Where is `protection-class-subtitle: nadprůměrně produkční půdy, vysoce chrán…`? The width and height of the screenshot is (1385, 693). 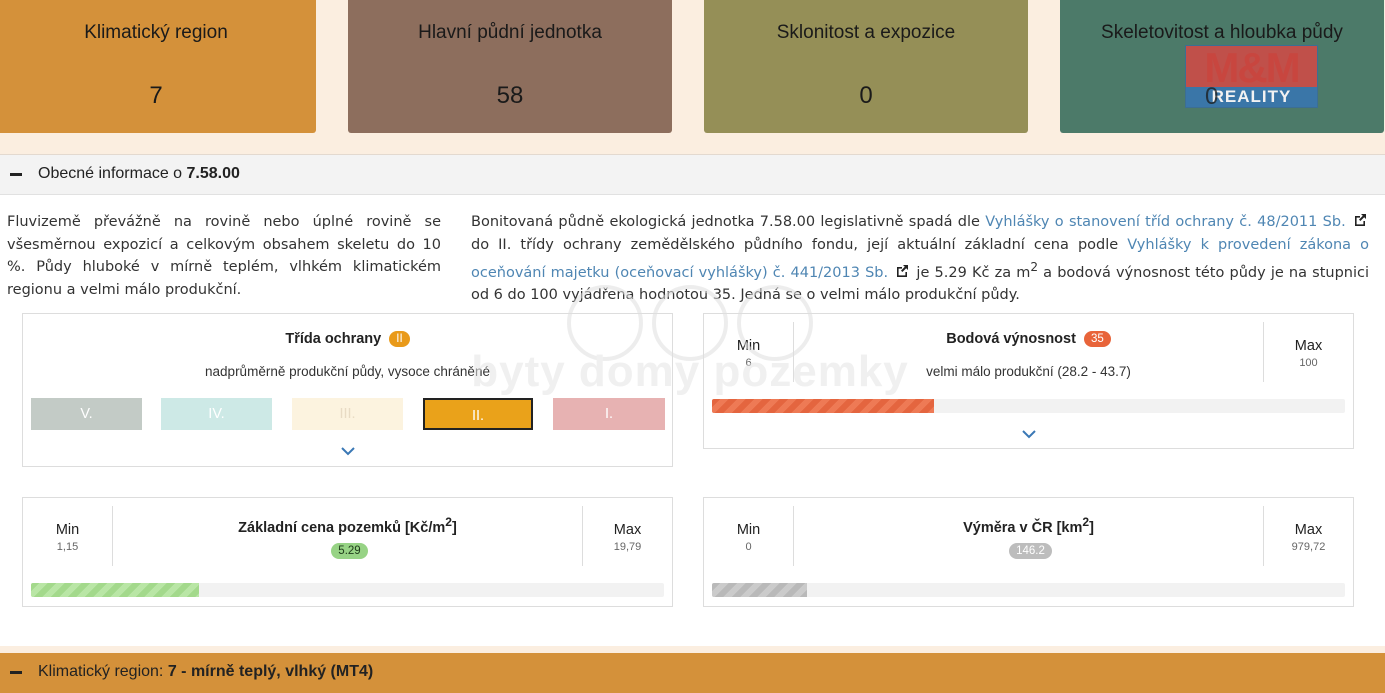 protection-class-subtitle: nadprůměrně produkční půdy, vysoce chrán… is located at coordinates (347, 371).